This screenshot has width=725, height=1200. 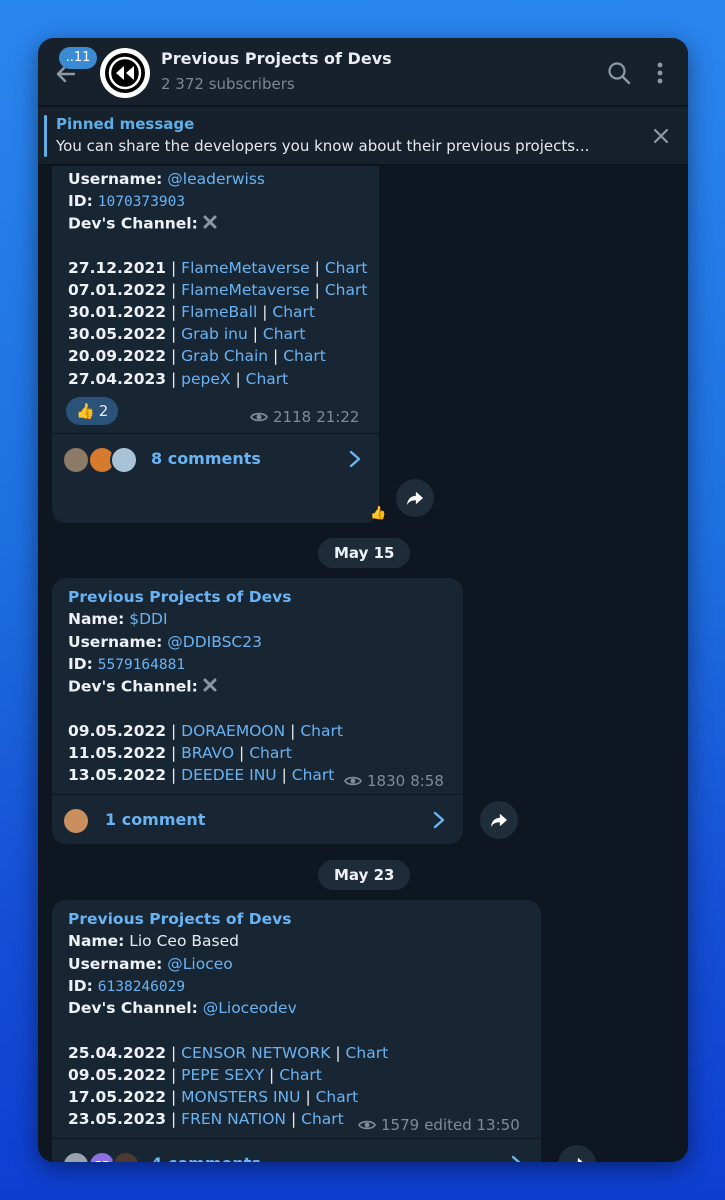 What do you see at coordinates (103, 411) in the screenshot?
I see `reaction-count: 2` at bounding box center [103, 411].